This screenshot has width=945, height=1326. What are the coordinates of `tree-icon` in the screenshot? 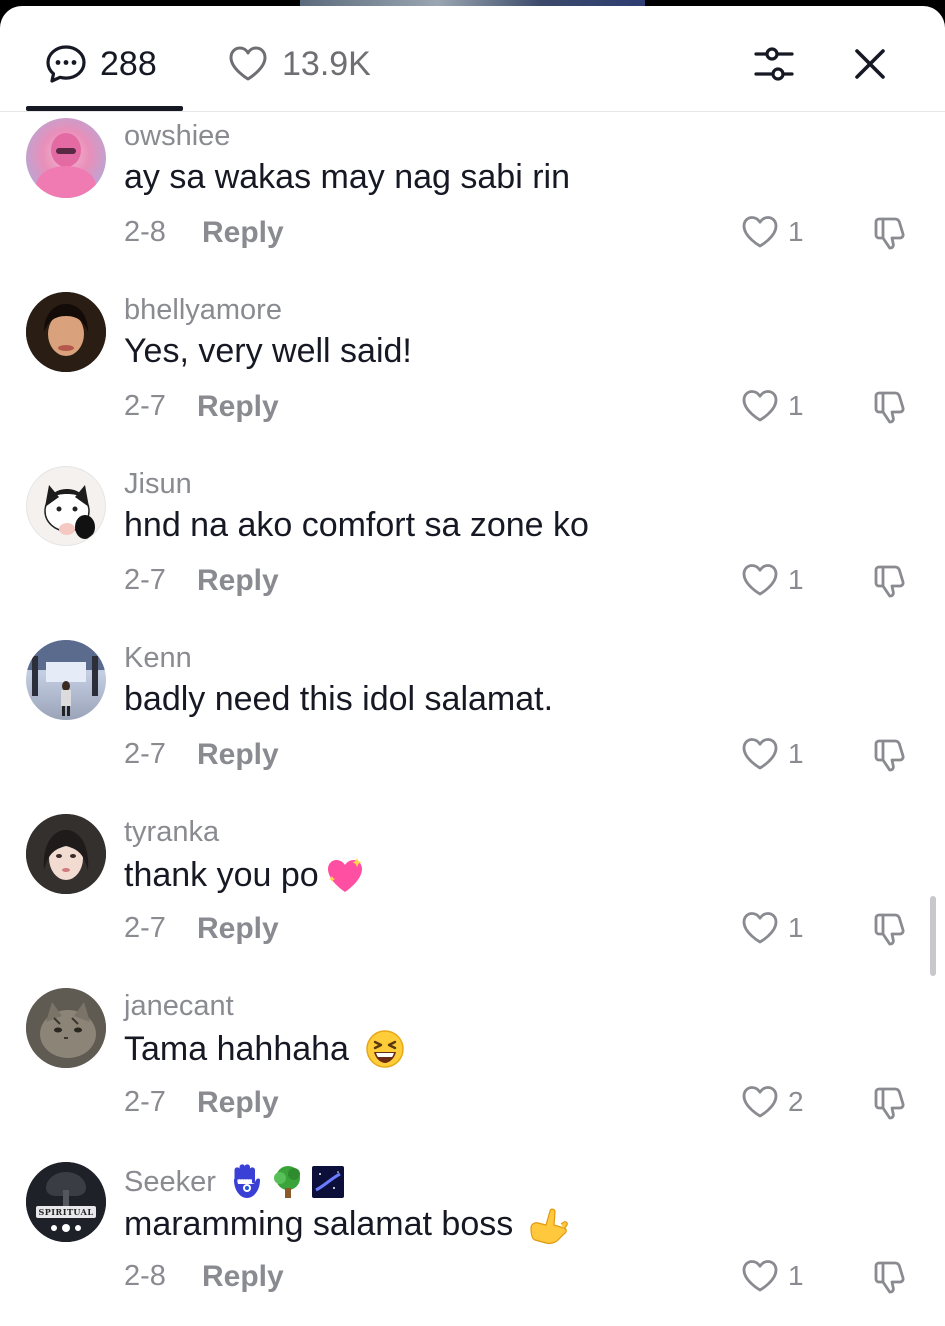 It's located at (286, 1182).